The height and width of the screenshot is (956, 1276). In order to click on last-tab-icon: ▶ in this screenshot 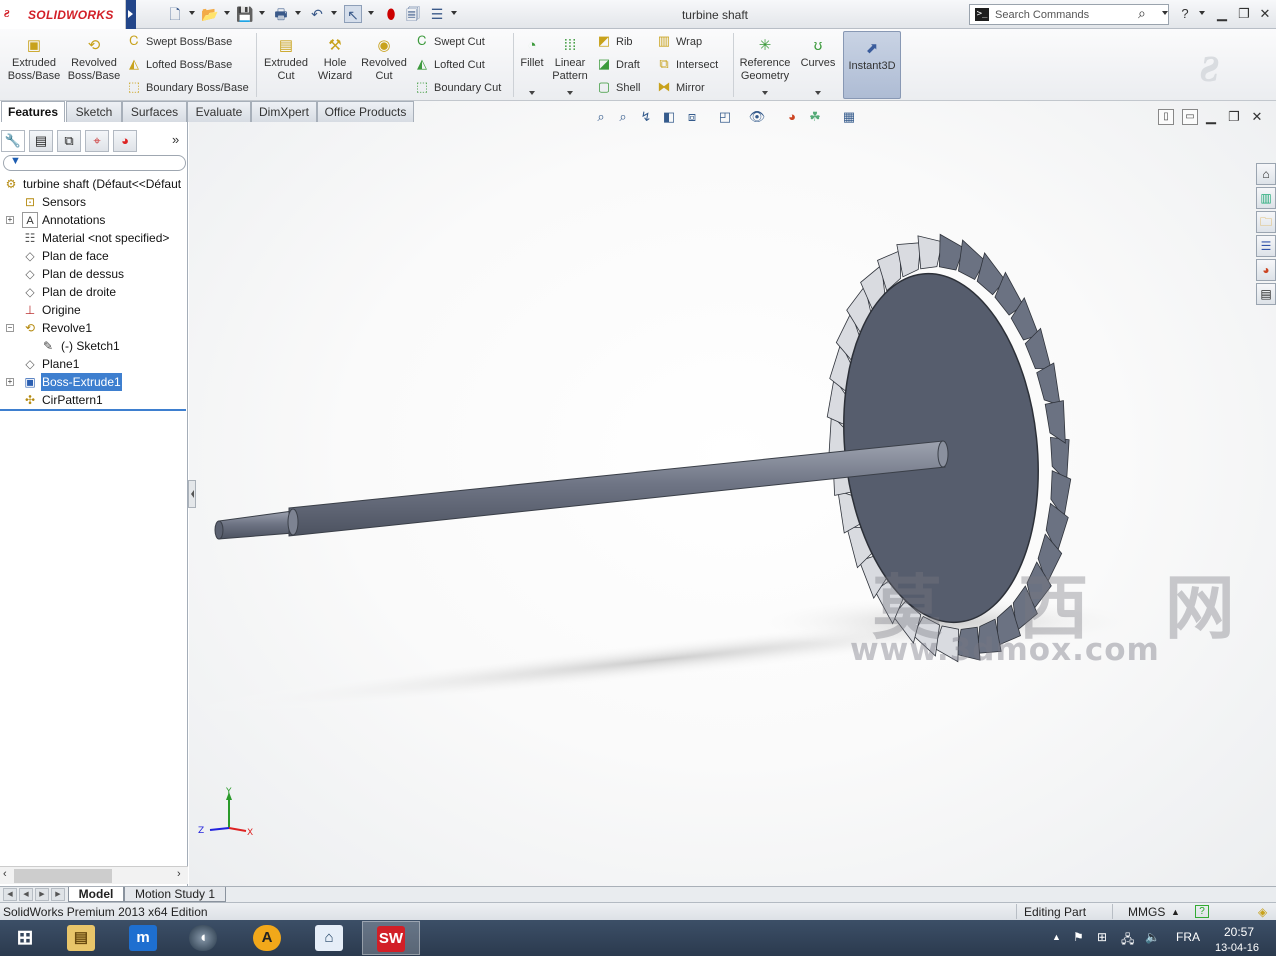, I will do `click(58, 894)`.